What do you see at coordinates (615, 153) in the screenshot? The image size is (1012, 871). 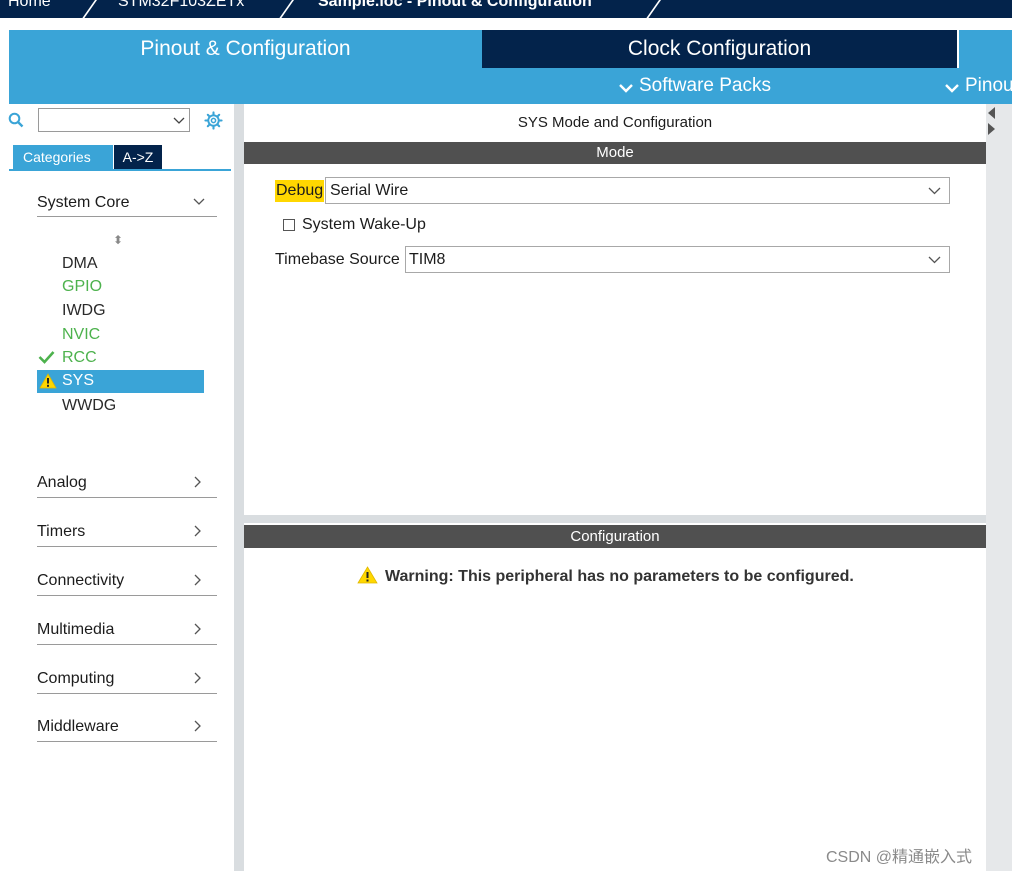 I see `mode-section-header: Mode` at bounding box center [615, 153].